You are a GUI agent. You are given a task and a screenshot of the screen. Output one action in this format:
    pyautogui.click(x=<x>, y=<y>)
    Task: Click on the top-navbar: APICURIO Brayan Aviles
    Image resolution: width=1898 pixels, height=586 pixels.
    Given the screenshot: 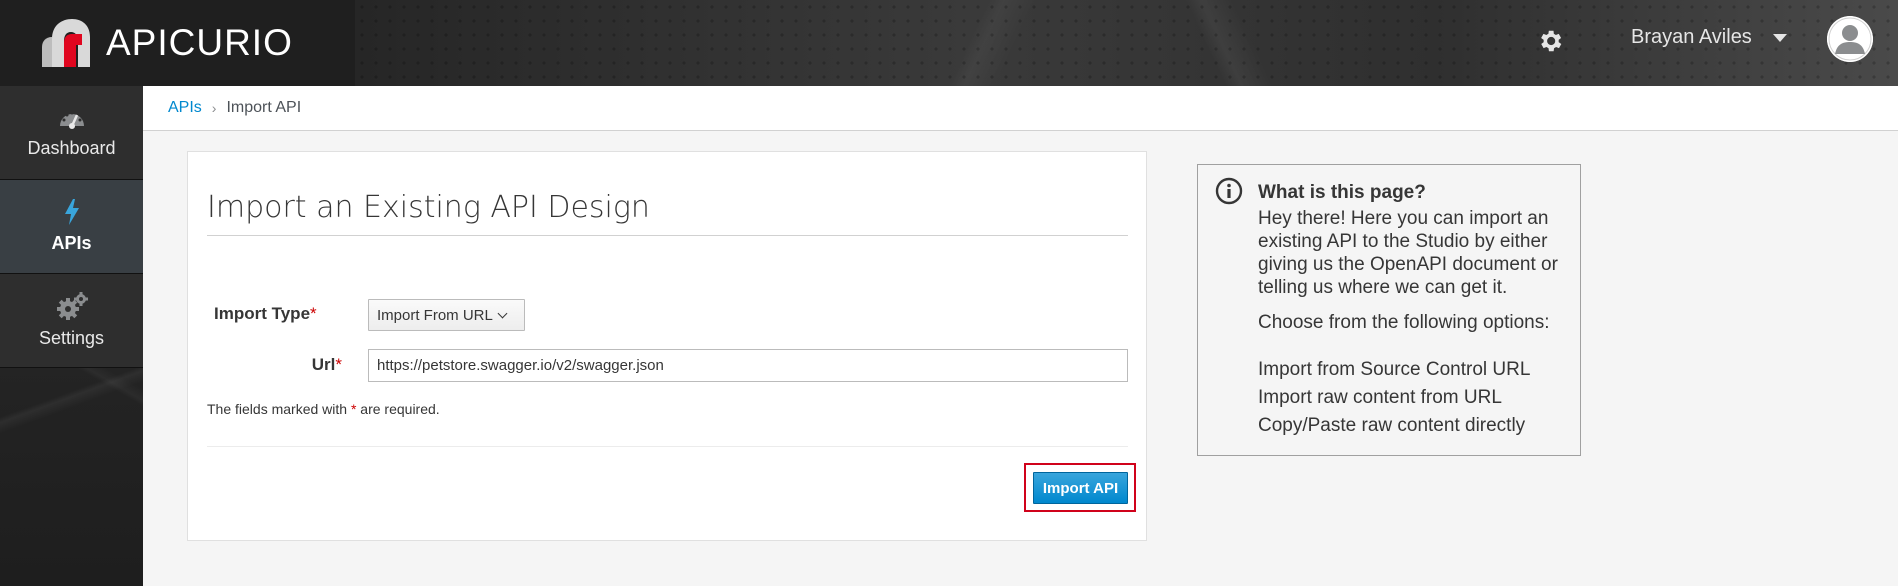 What is the action you would take?
    pyautogui.click(x=949, y=43)
    